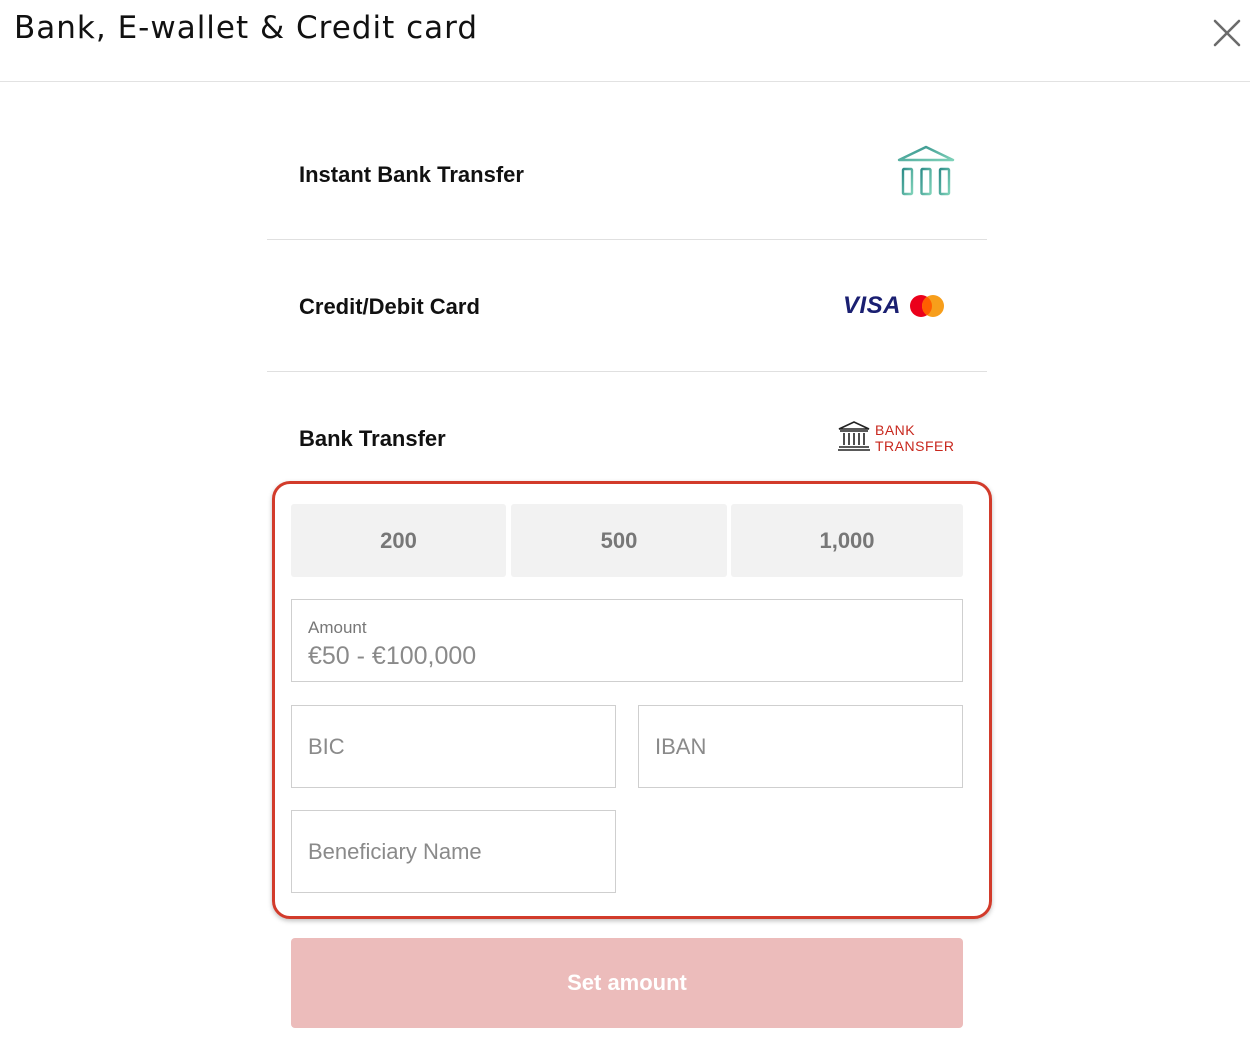 Image resolution: width=1250 pixels, height=1048 pixels. I want to click on visa-logo: VISA, so click(872, 306).